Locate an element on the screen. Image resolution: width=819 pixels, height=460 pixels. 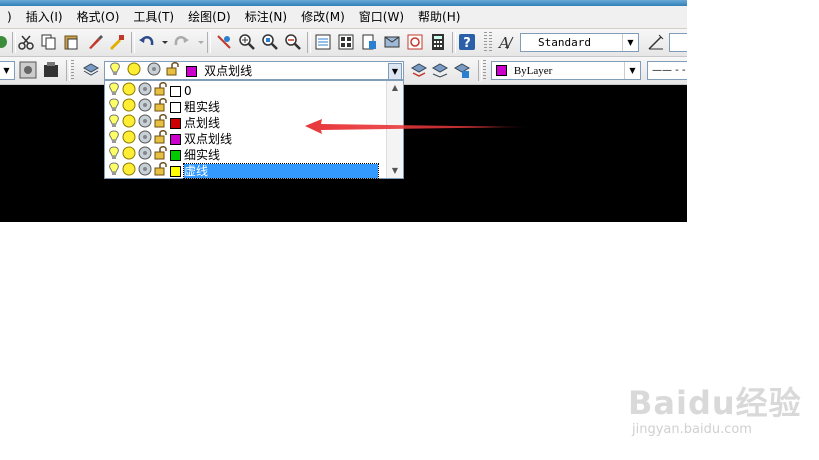
watermark-url: jingyan.baidu.com is located at coordinates (692, 429).